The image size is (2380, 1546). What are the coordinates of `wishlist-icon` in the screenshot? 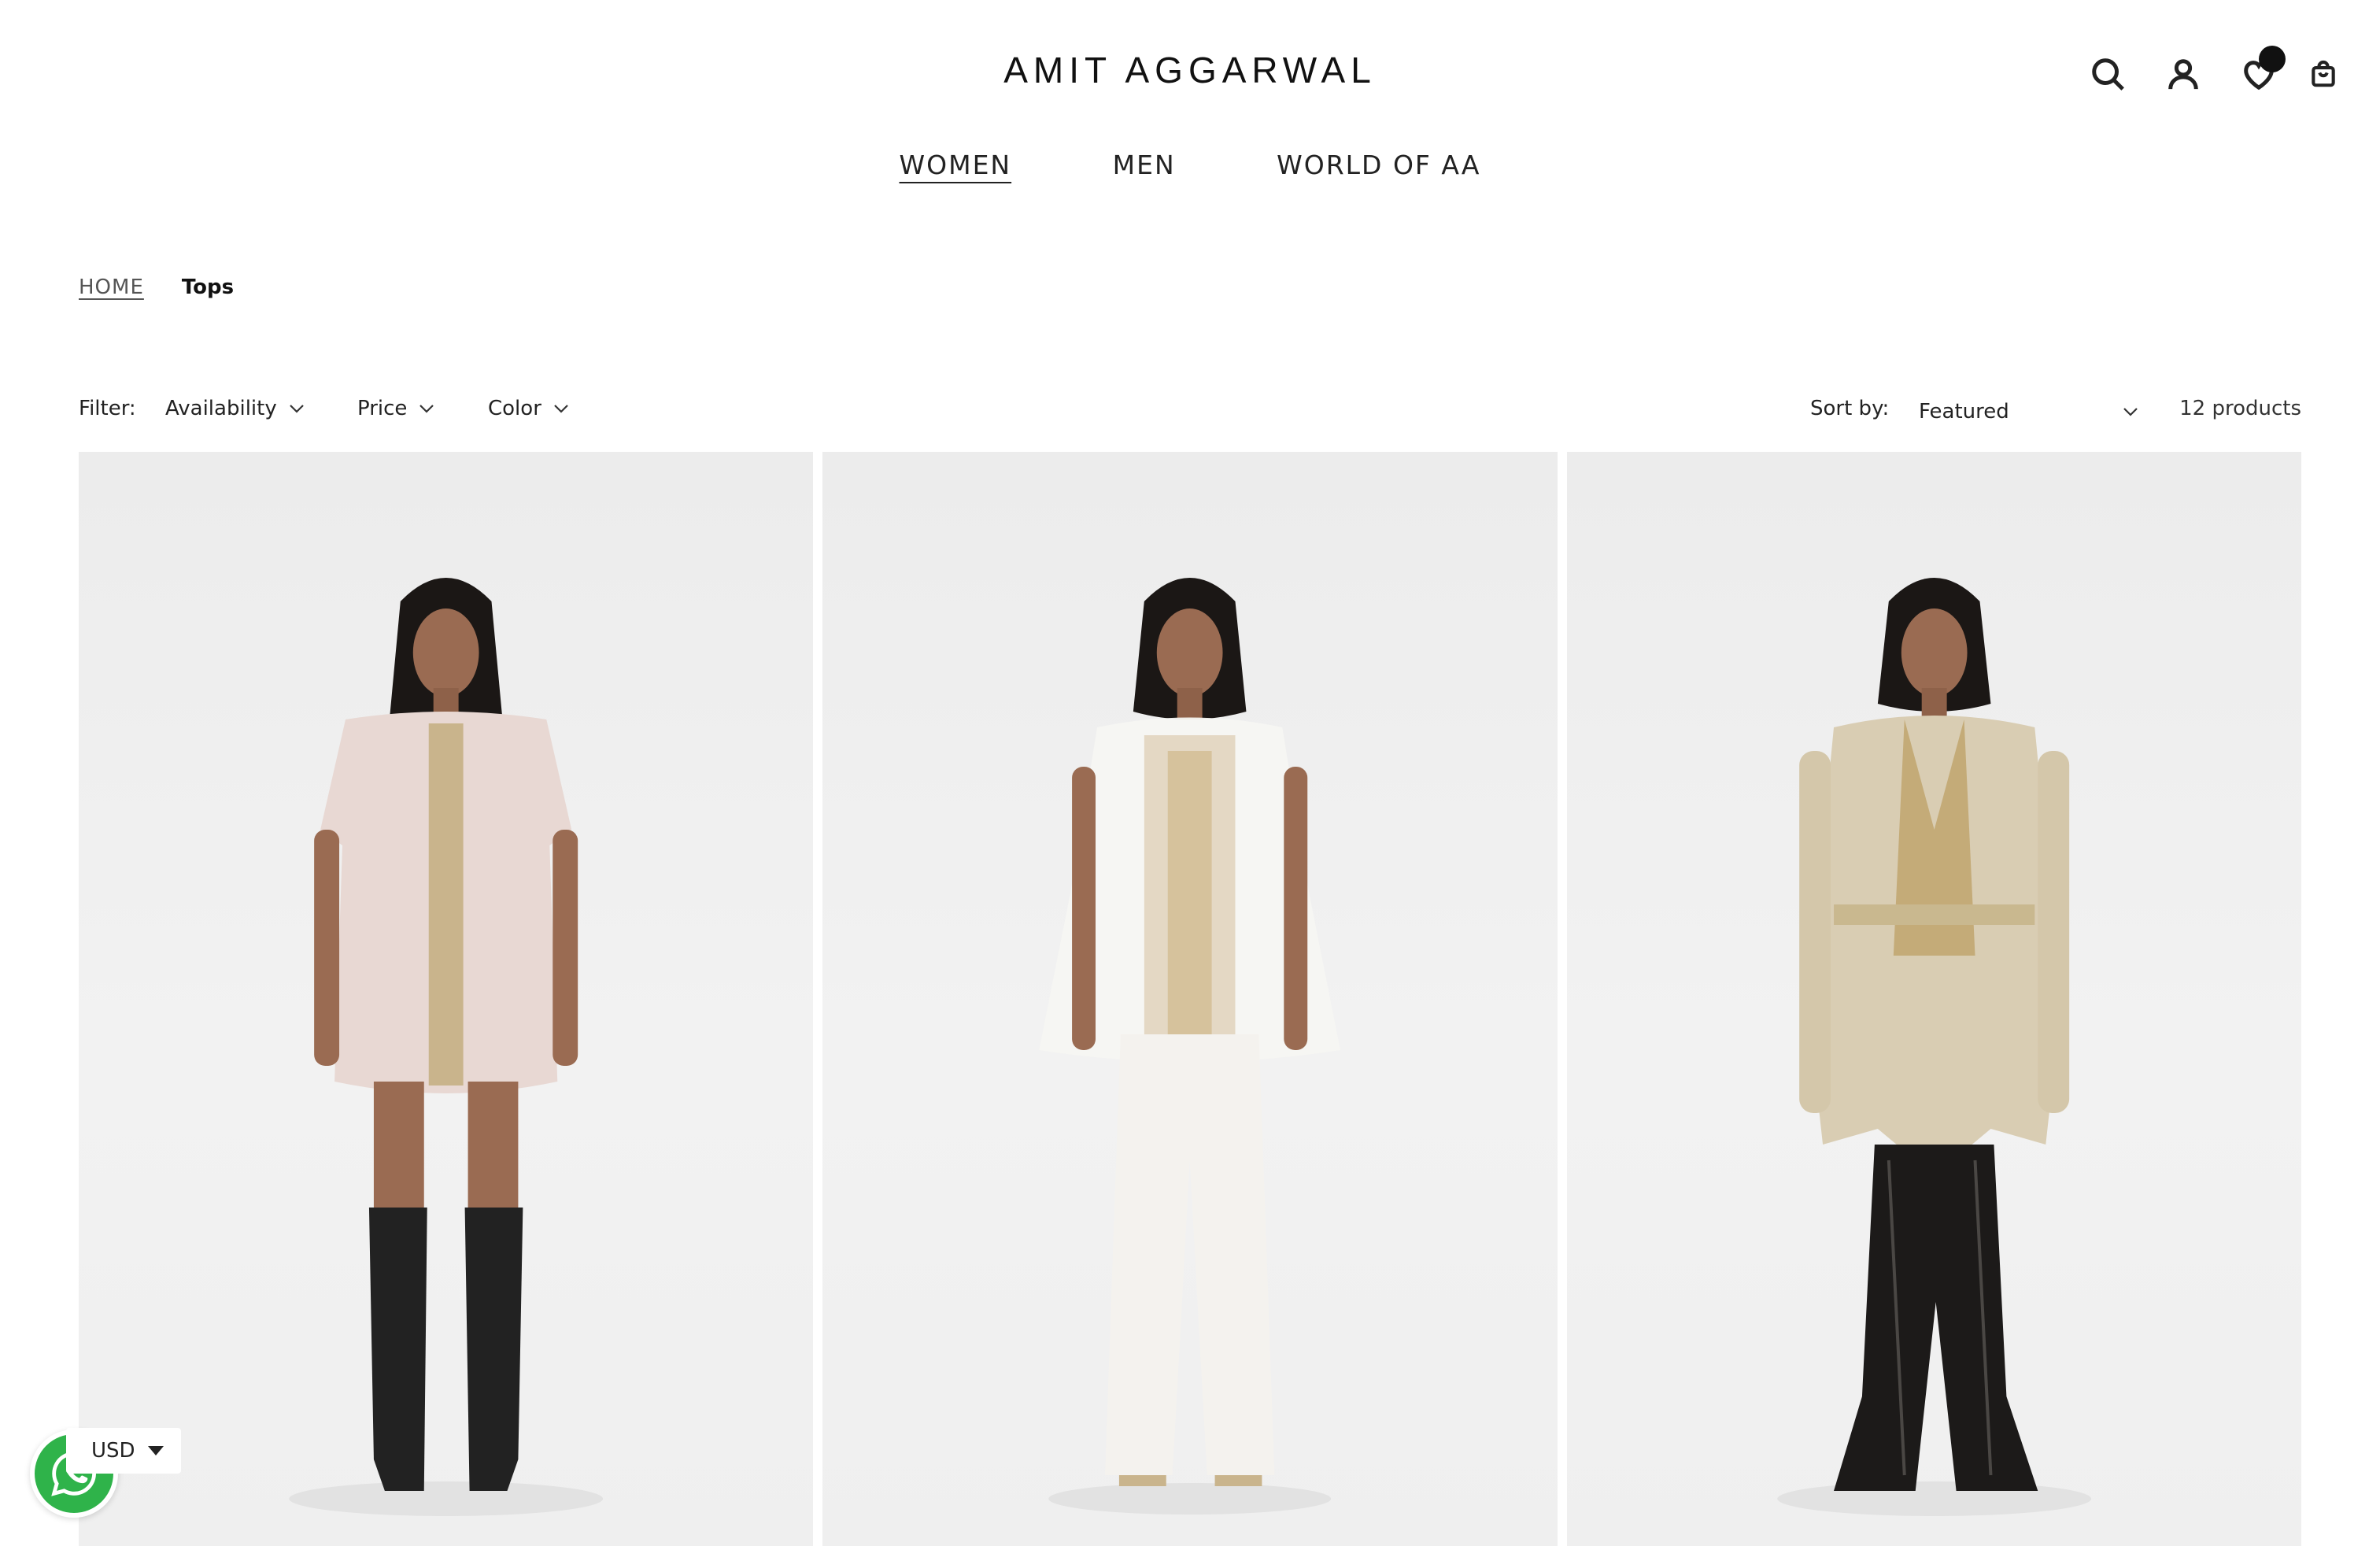 It's located at (2260, 72).